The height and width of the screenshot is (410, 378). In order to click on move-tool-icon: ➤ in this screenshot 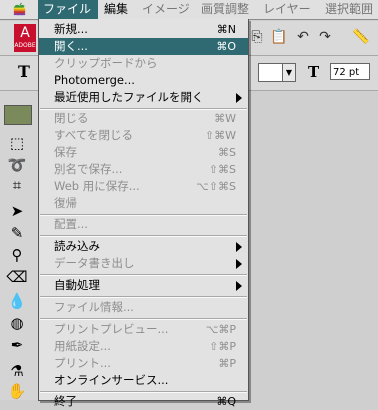, I will do `click(17, 211)`.